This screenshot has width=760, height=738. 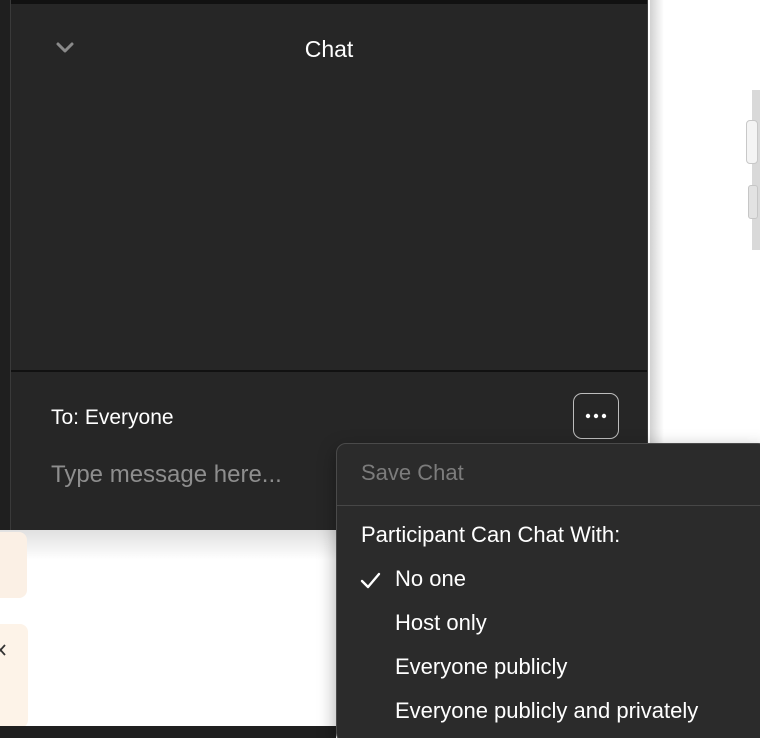 I want to click on right-edge-handle, so click(x=752, y=142).